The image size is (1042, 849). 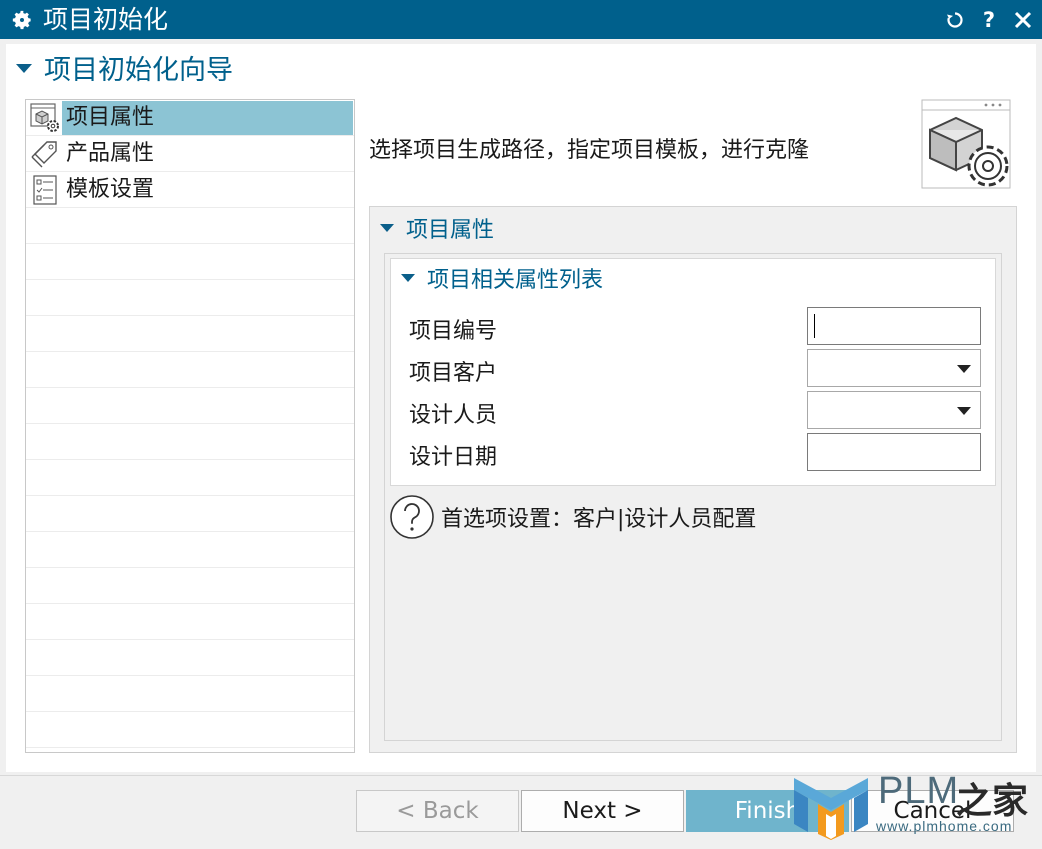 I want to click on designer-dropdown, so click(x=894, y=410).